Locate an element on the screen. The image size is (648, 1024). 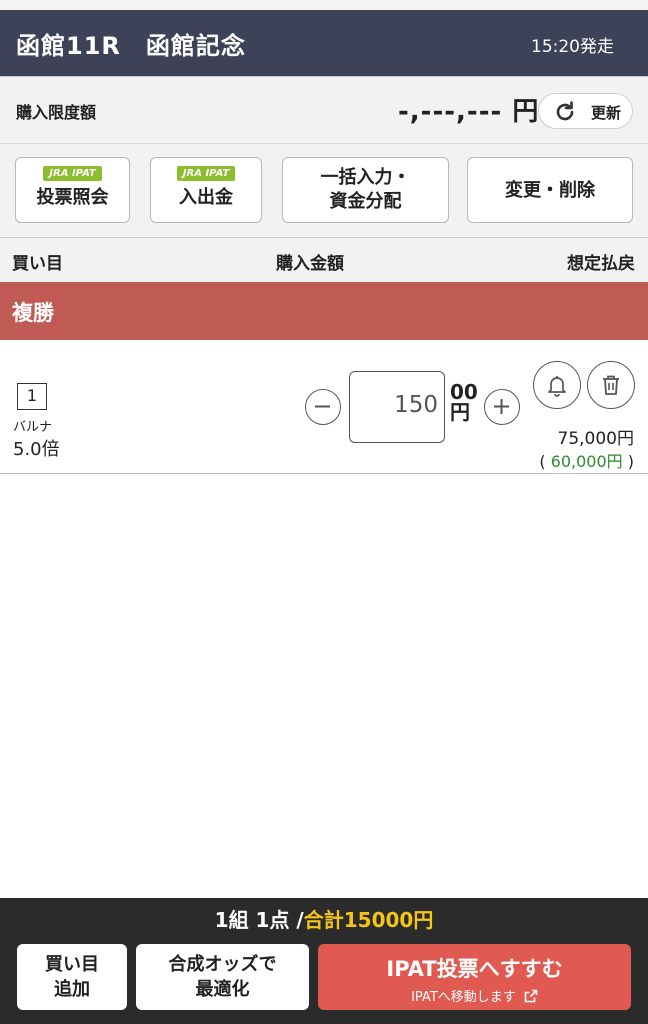
purchase-limit-amount: -,---,--- 円 is located at coordinates (469, 112).